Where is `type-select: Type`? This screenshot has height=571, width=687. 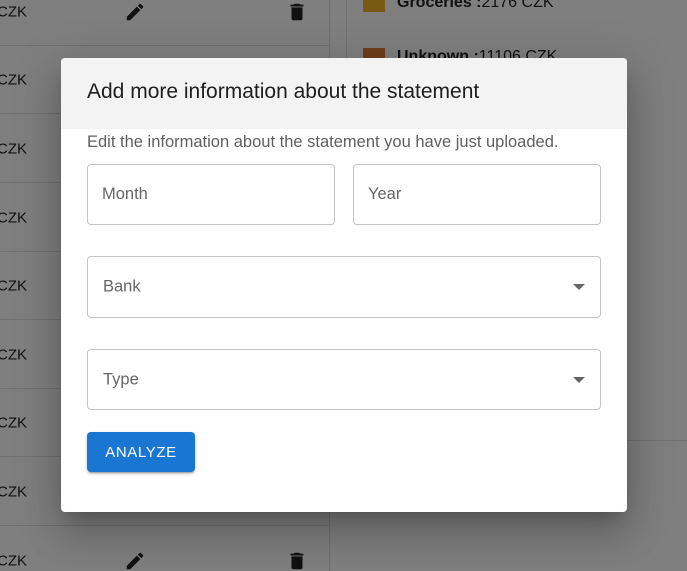
type-select: Type is located at coordinates (344, 379).